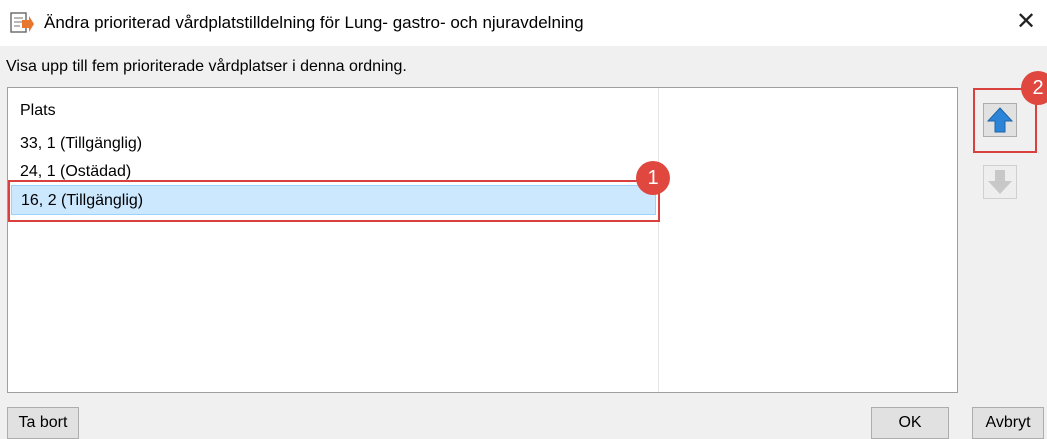  Describe the element at coordinates (1008, 423) in the screenshot. I see `cancel-button: Avbryt` at that location.